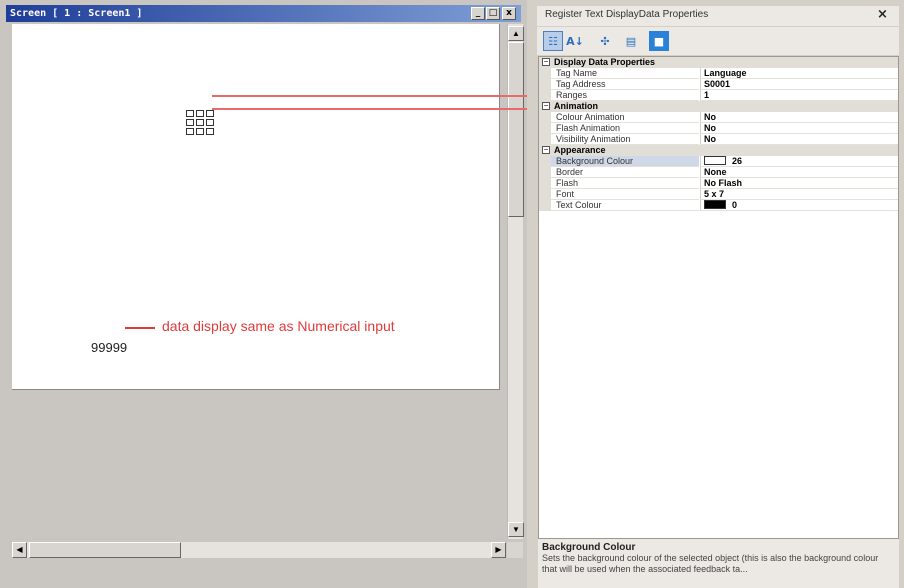  What do you see at coordinates (619, 84) in the screenshot?
I see `property-name: Tag Address` at bounding box center [619, 84].